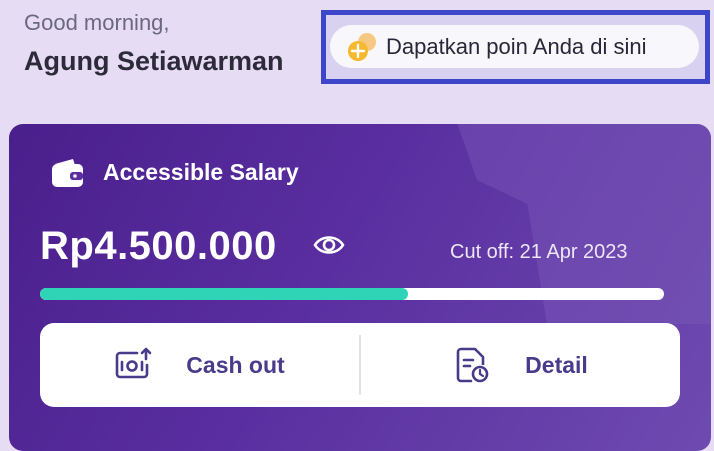  What do you see at coordinates (133, 365) in the screenshot?
I see `cash-out-icon` at bounding box center [133, 365].